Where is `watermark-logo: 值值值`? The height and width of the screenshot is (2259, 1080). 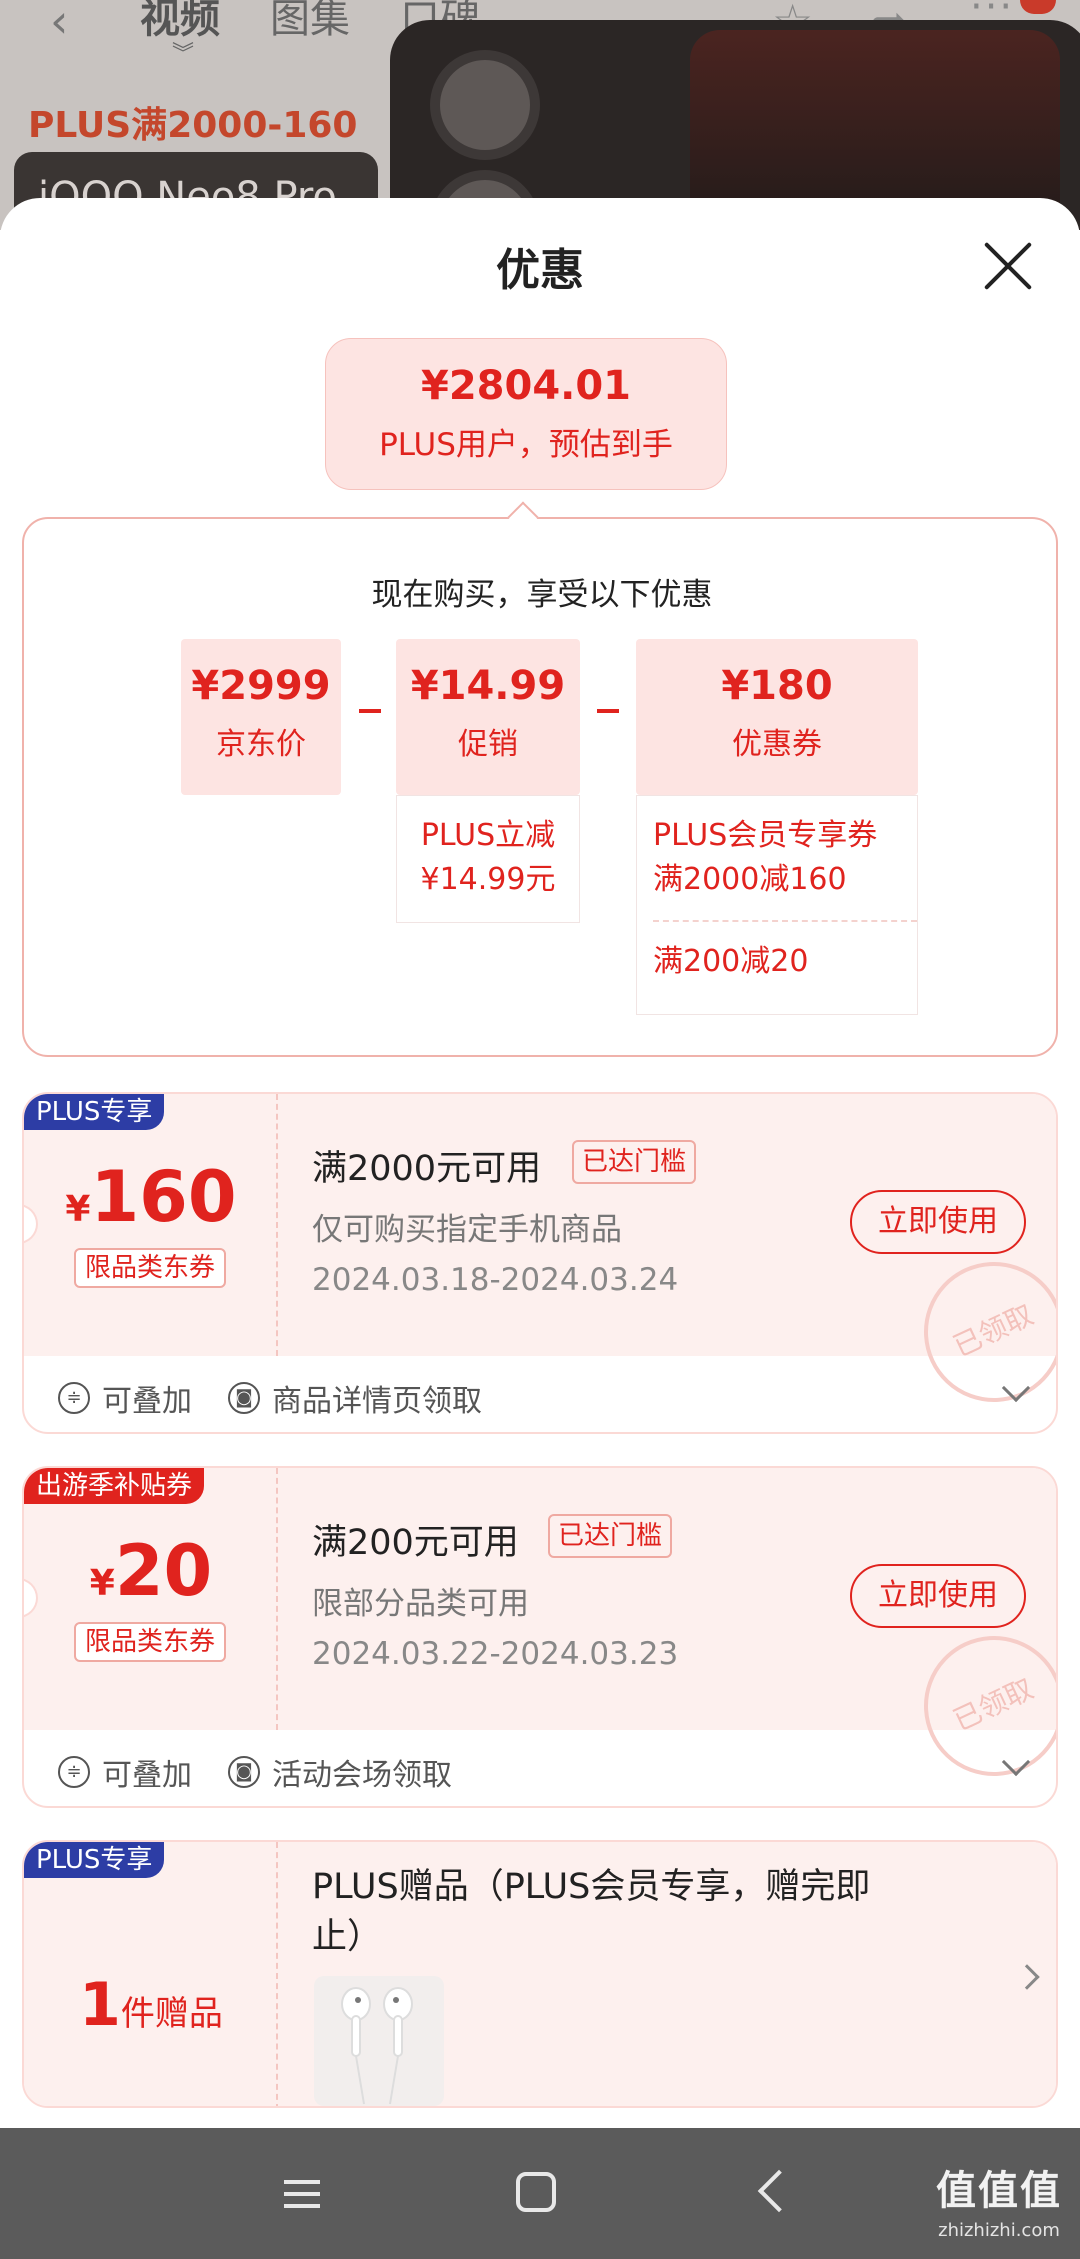
watermark-logo: 值值值 is located at coordinates (999, 2191).